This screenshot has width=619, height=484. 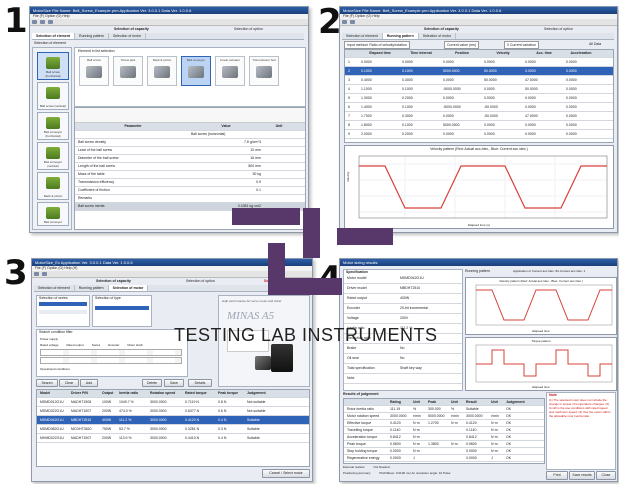 What do you see at coordinates (122, 311) in the screenshot?
I see `type-listbox` at bounding box center [122, 311].